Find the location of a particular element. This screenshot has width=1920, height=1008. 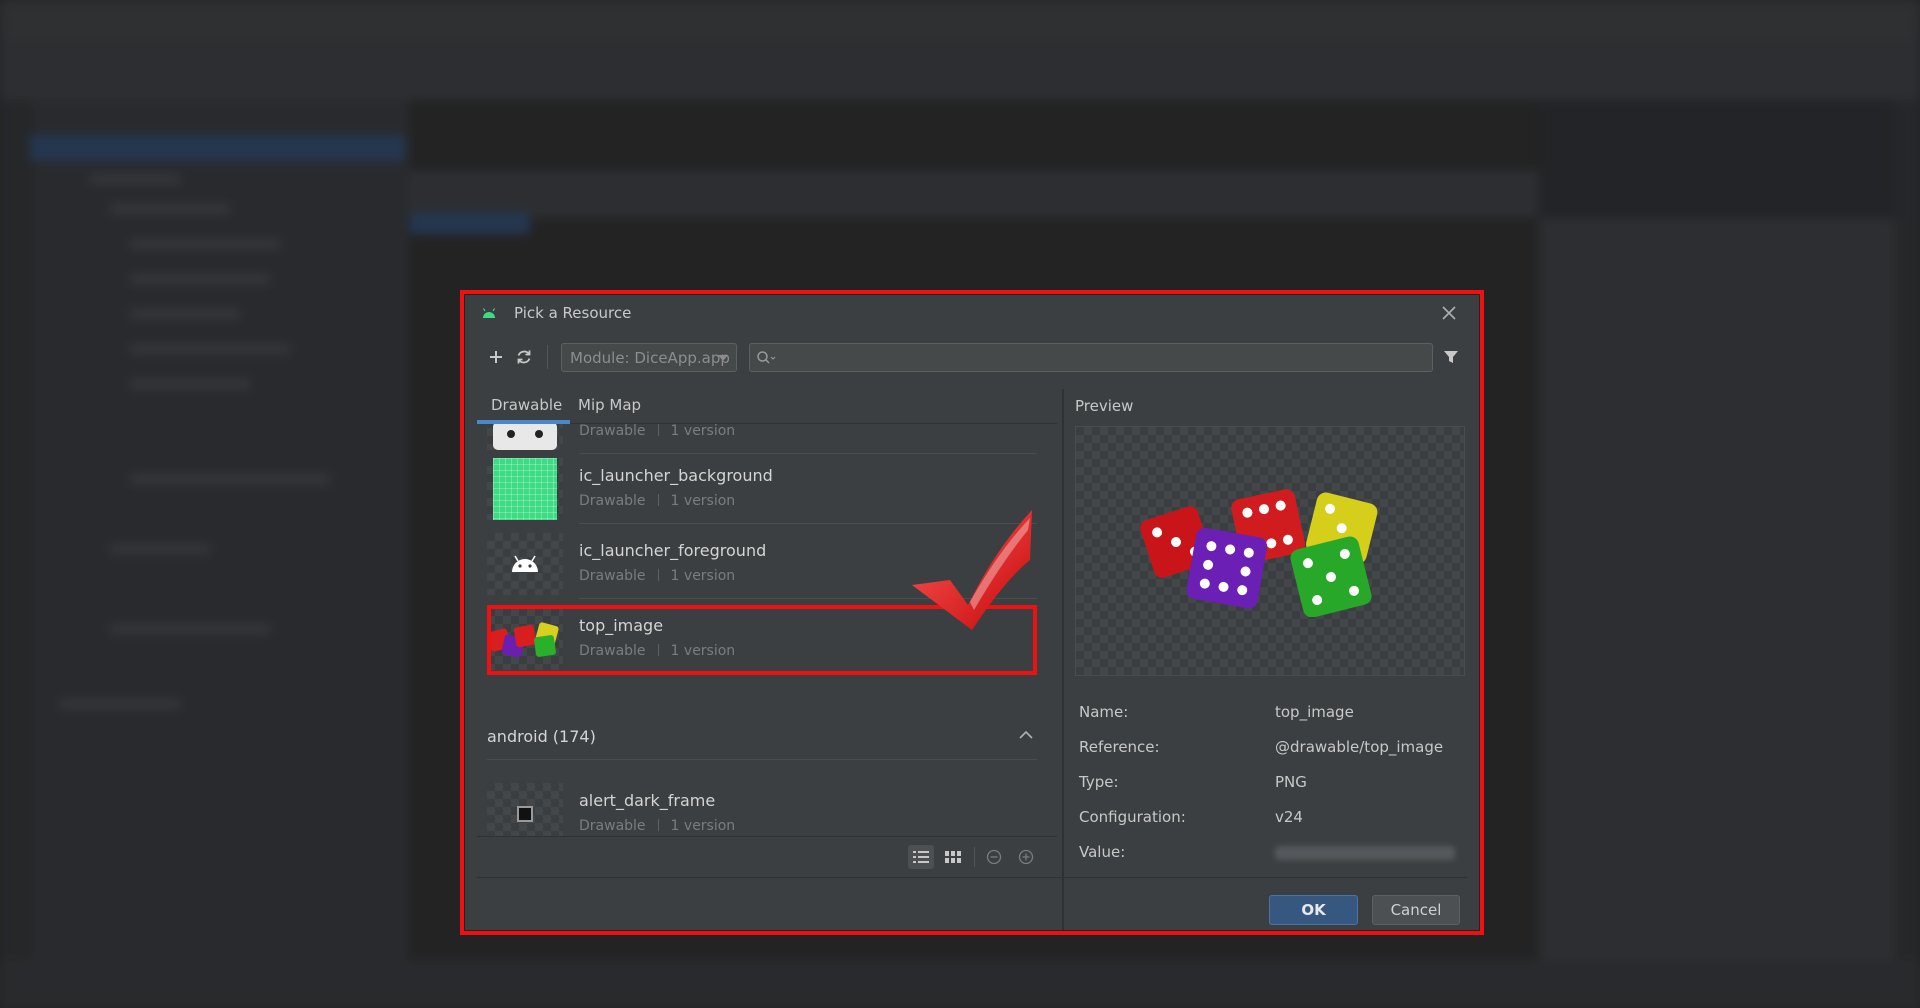

zoom-in-button is located at coordinates (1026, 857).